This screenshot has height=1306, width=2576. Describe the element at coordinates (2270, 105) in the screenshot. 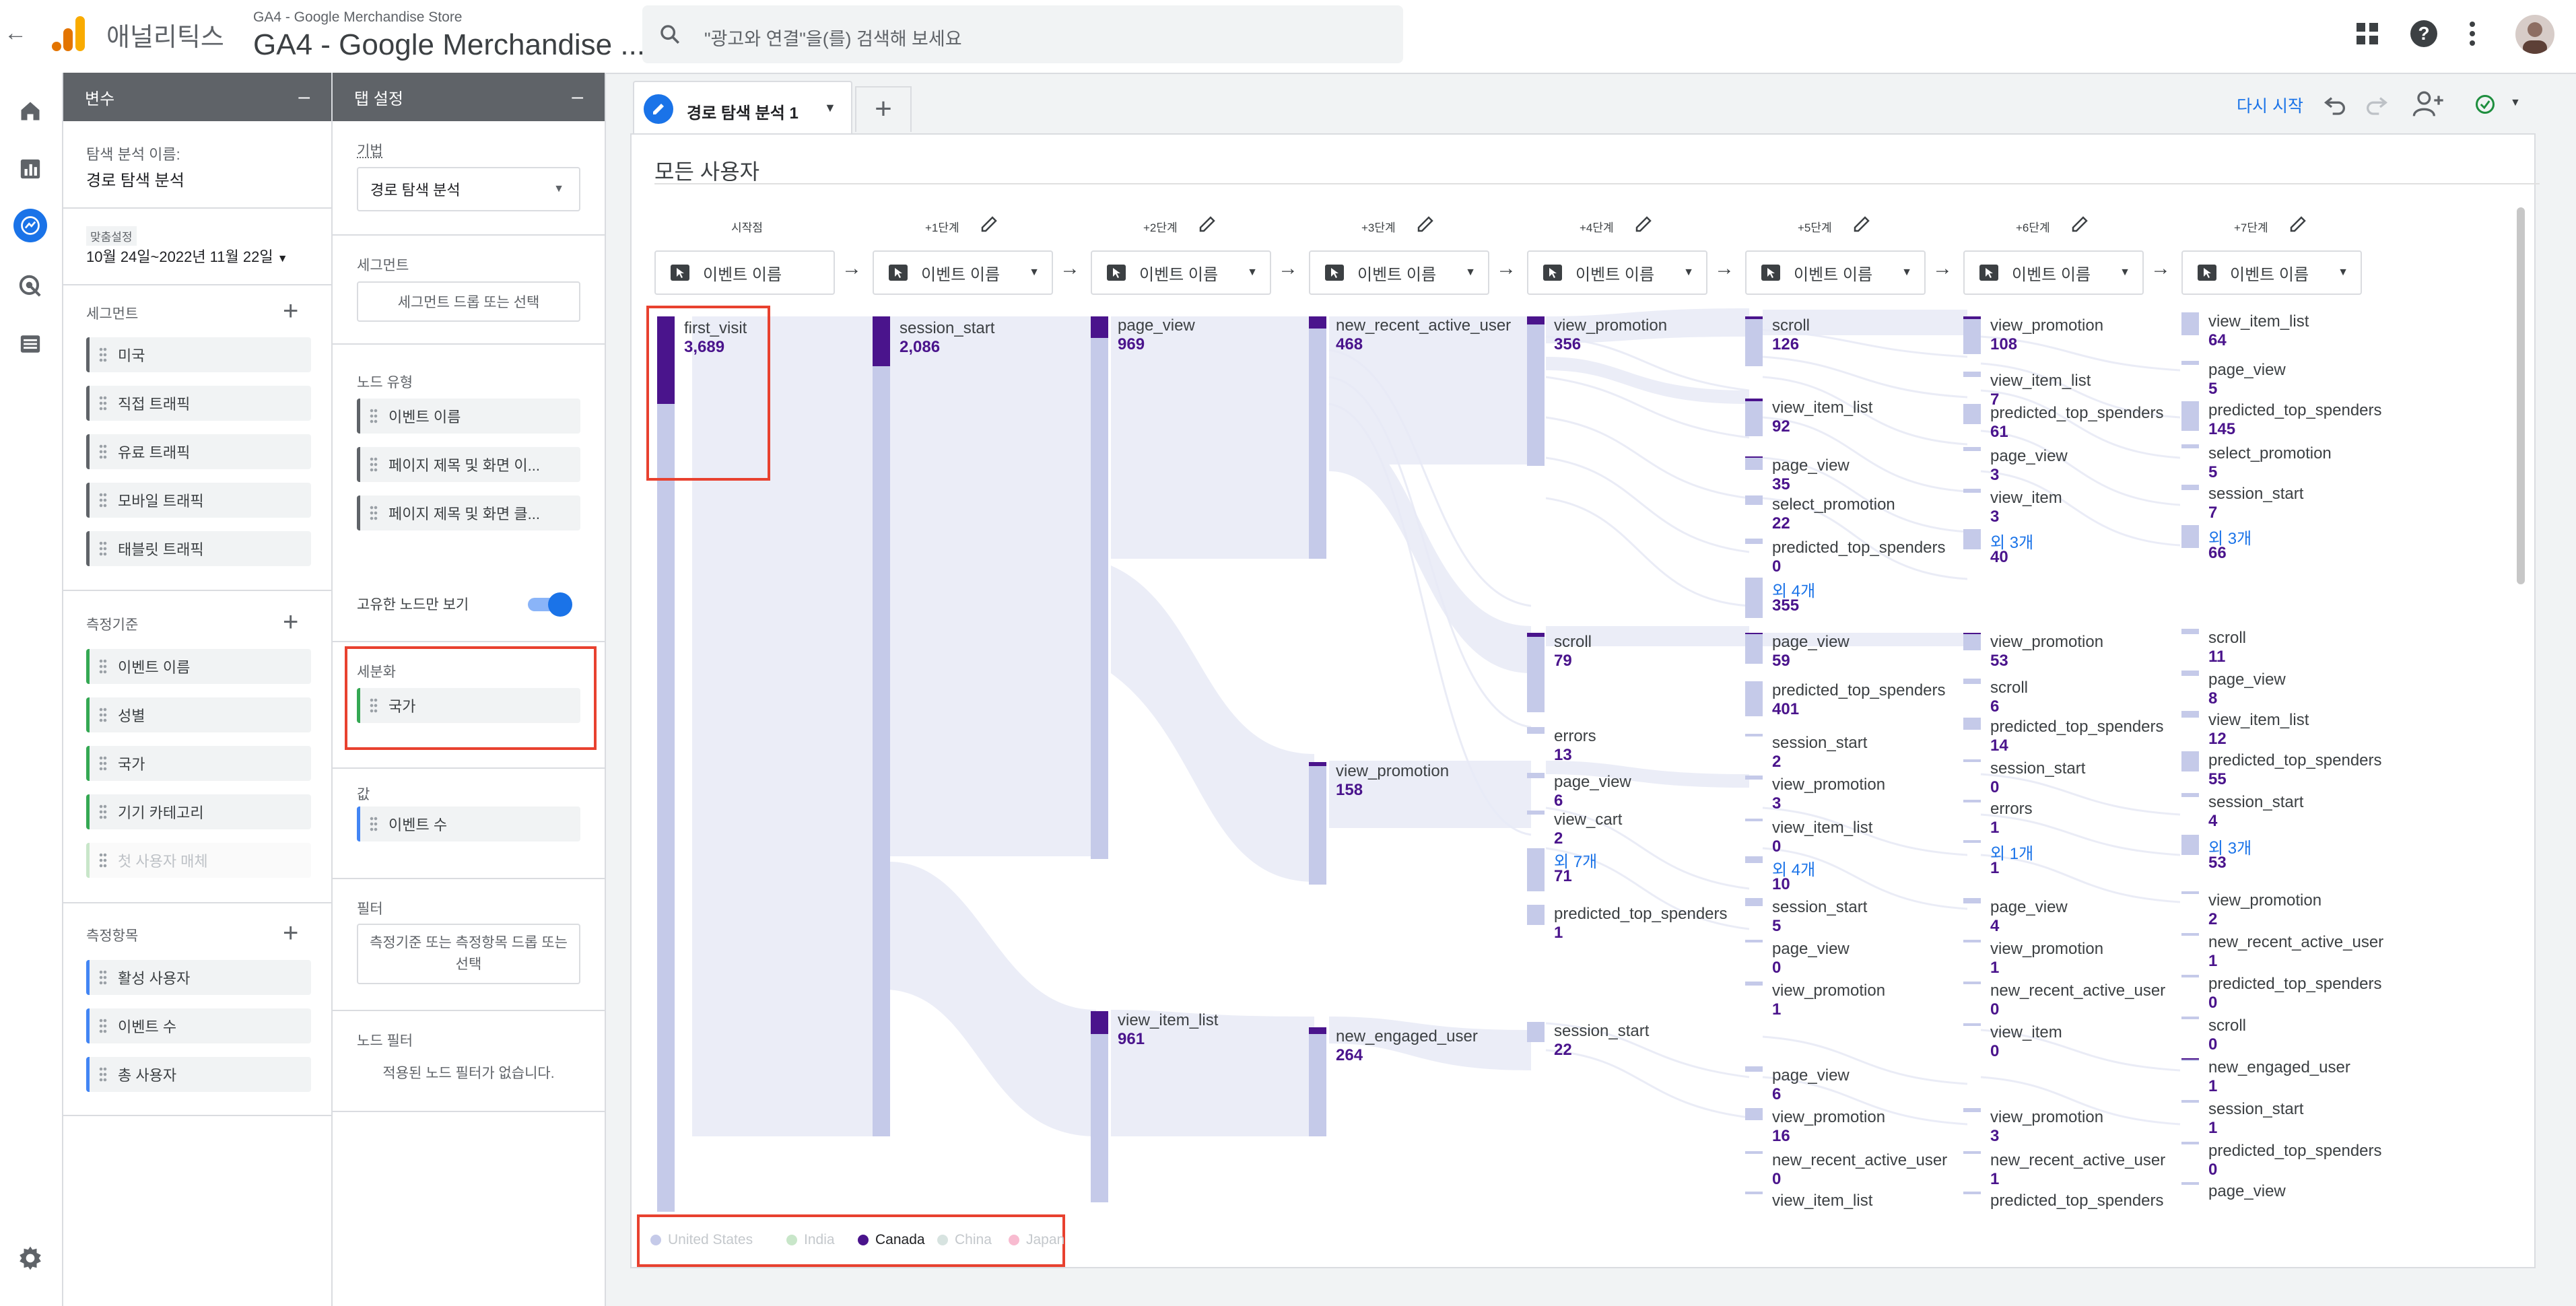

I see `restart-link: 다시 시작` at that location.